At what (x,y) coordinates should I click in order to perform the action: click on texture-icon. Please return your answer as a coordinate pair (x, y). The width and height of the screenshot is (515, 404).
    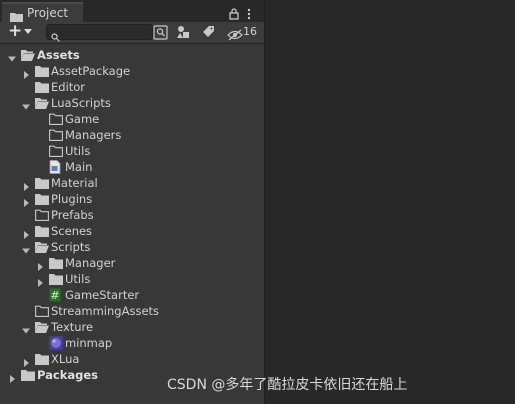
    Looking at the image, I should click on (56, 343).